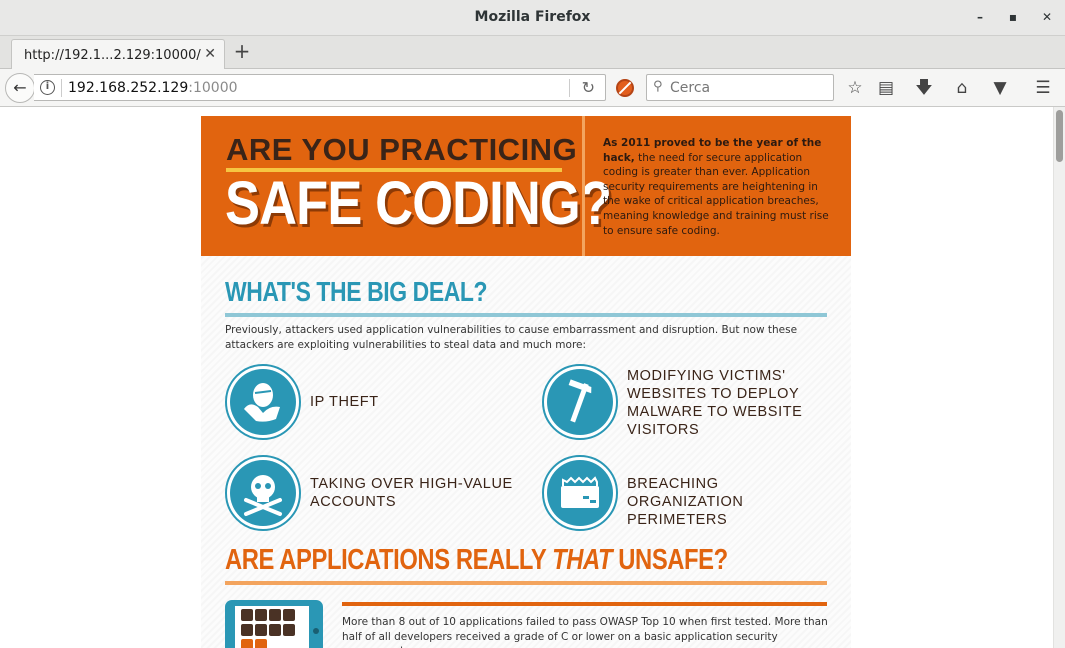 The image size is (1065, 648). I want to click on back-button: ←, so click(20, 88).